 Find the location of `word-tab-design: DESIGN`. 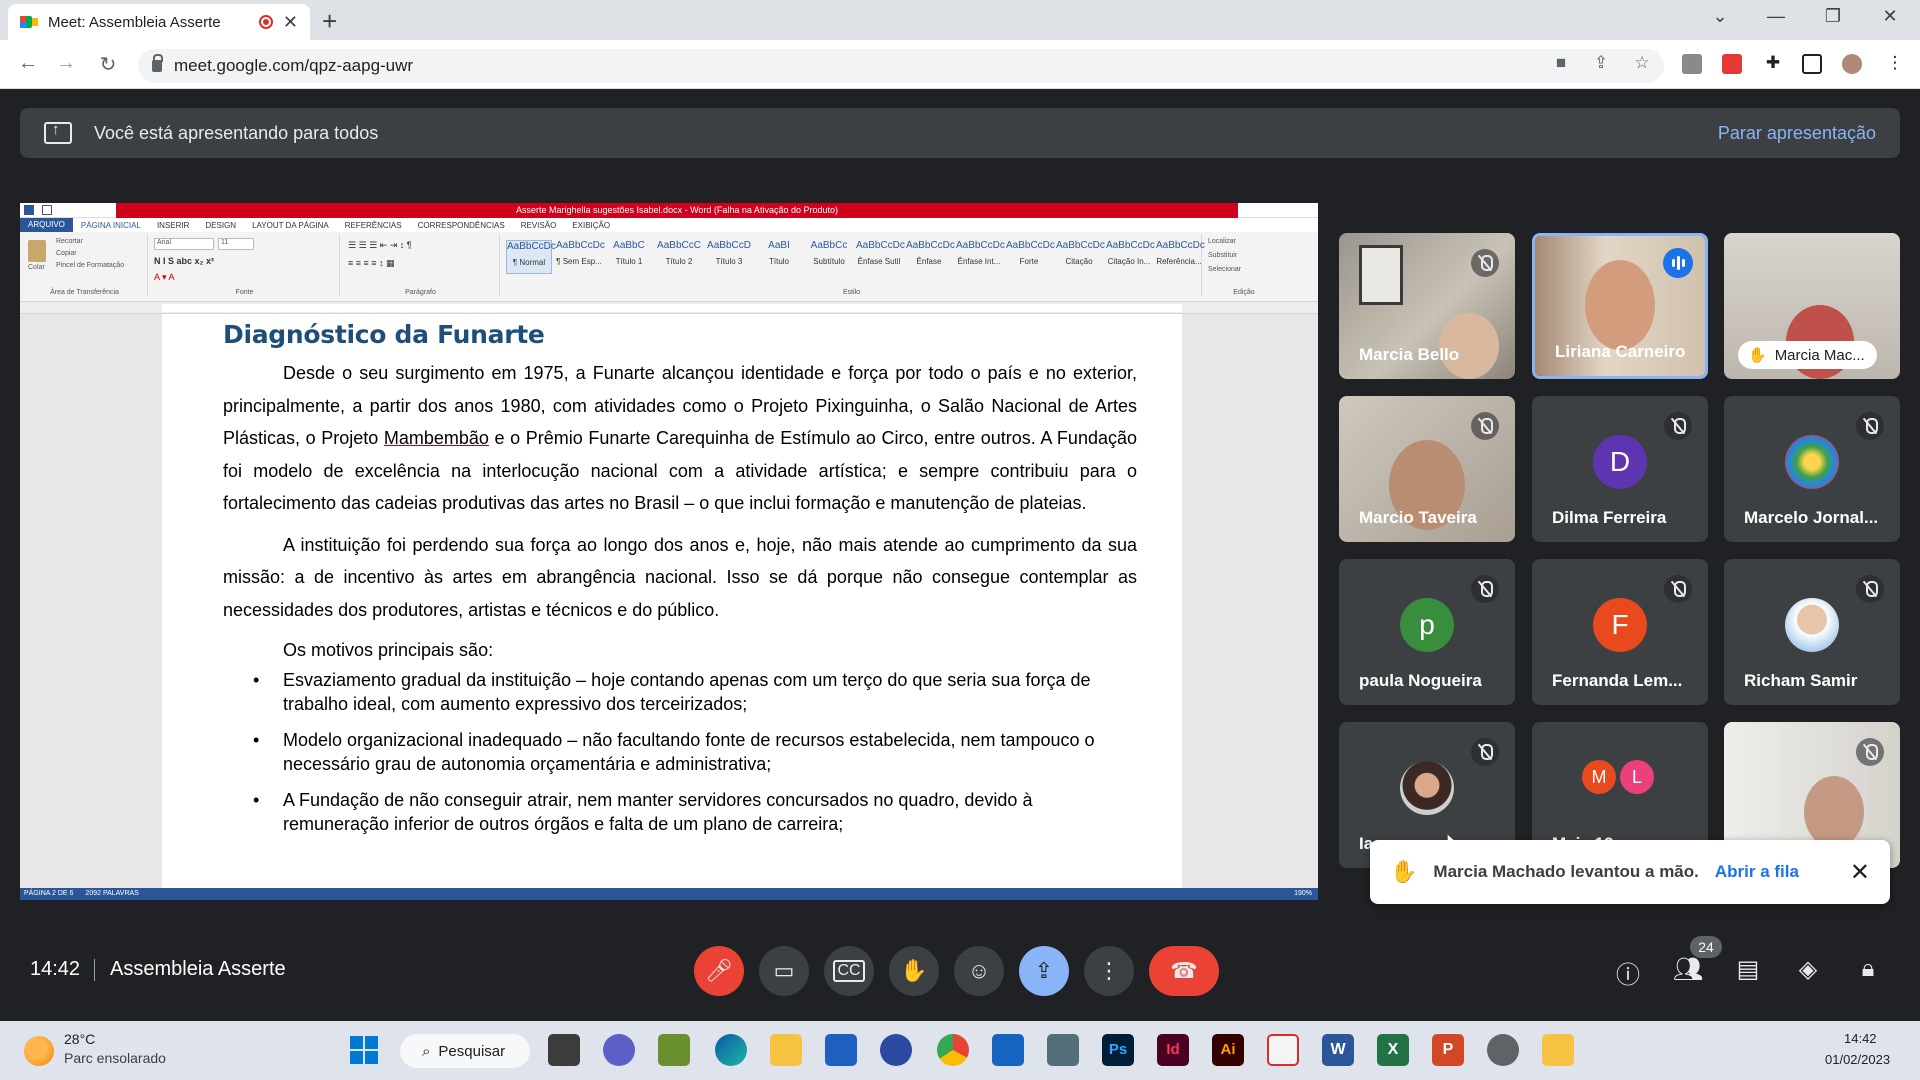

word-tab-design: DESIGN is located at coordinates (220, 225).